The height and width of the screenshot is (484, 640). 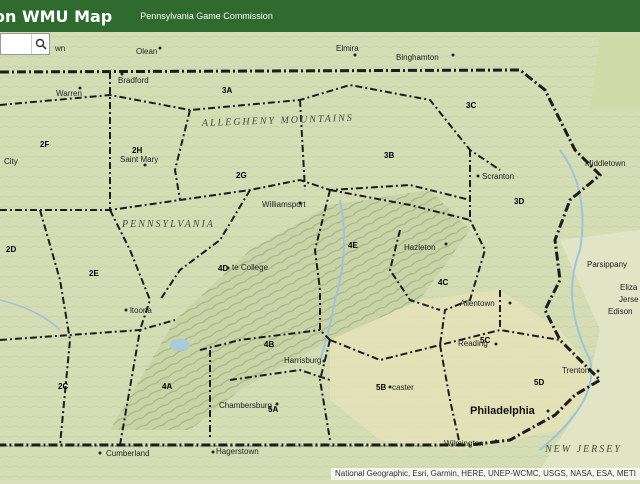 What do you see at coordinates (417, 57) in the screenshot?
I see `city-binghamton: Binghamton` at bounding box center [417, 57].